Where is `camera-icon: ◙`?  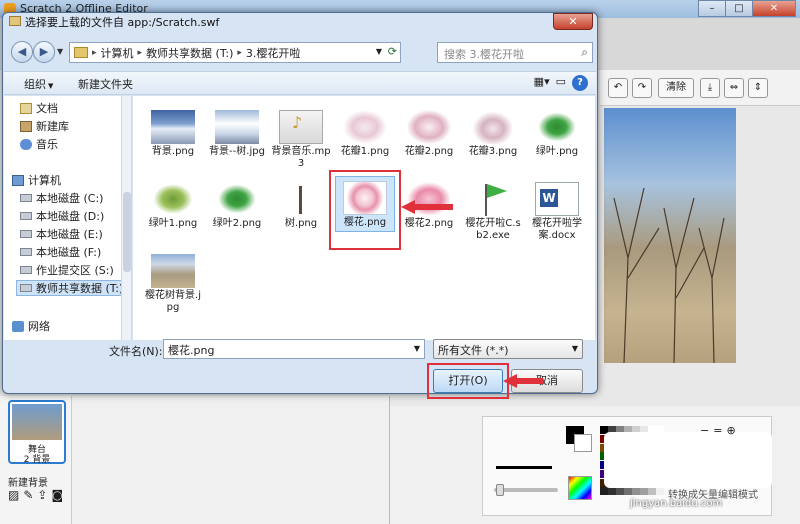 camera-icon: ◙ is located at coordinates (57, 495).